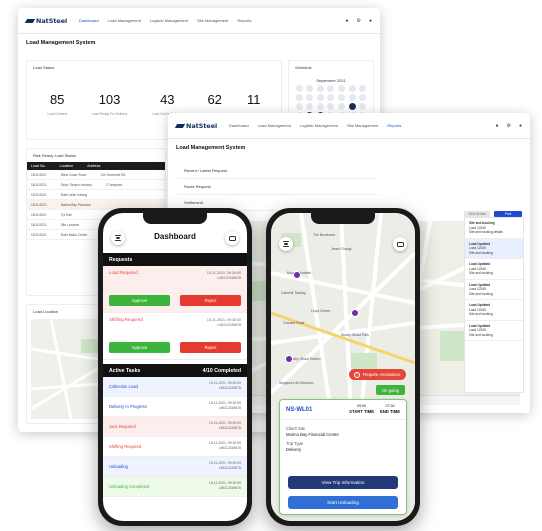  Describe the element at coordinates (293, 293) in the screenshot. I see `map-label: Cairnhill Trading` at that location.